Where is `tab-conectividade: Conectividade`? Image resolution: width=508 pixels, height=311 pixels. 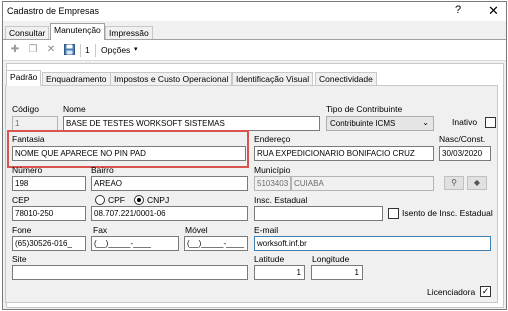
tab-conectividade: Conectividade is located at coordinates (346, 78).